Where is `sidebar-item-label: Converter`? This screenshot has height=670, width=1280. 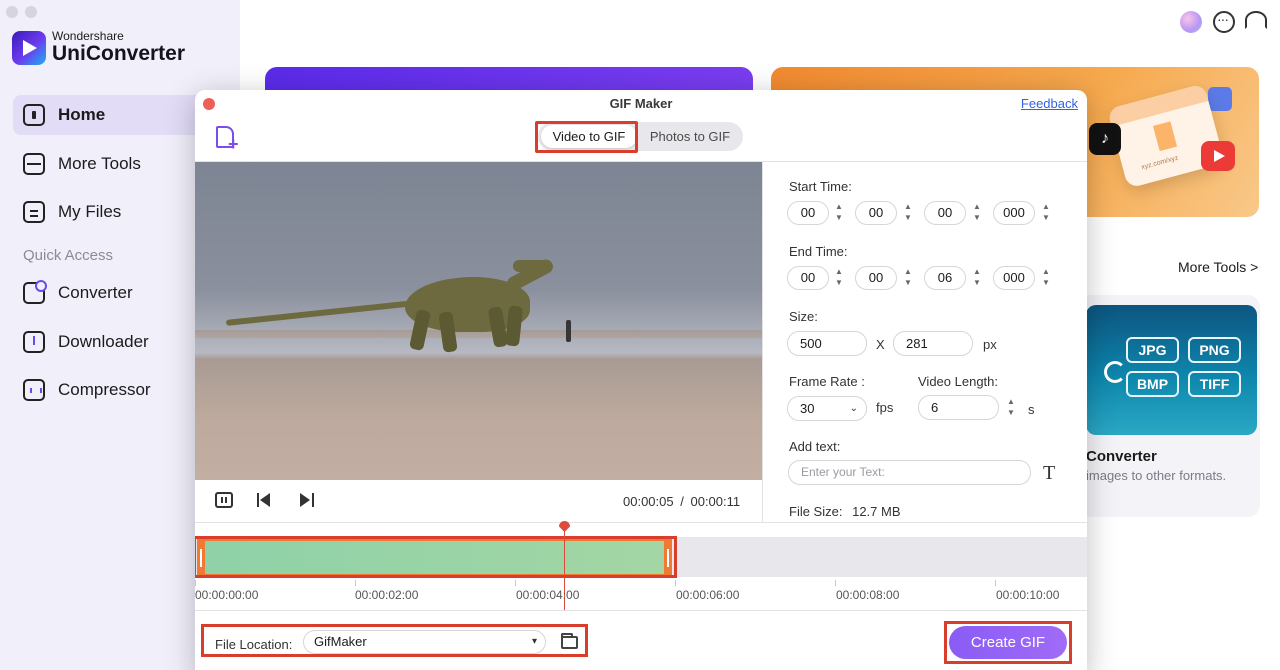
sidebar-item-label: Converter is located at coordinates (95, 292).